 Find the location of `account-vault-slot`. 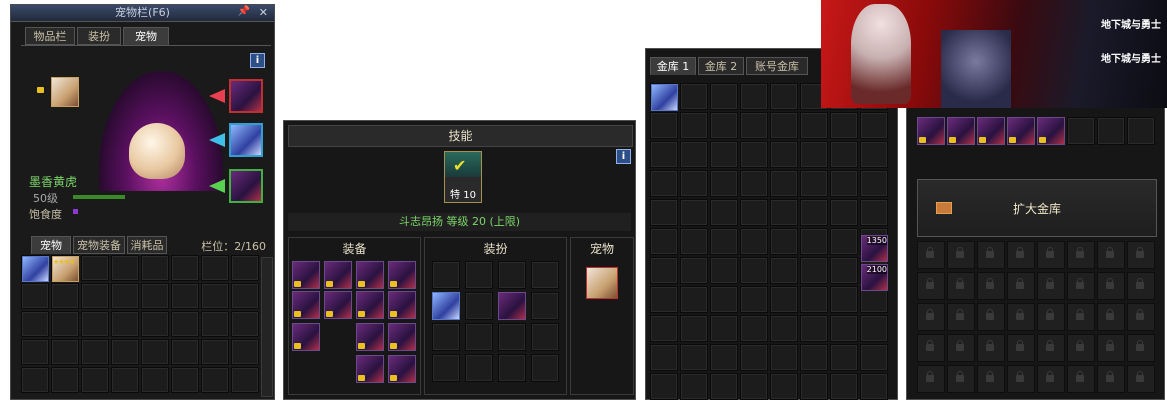

account-vault-slot is located at coordinates (1081, 131).